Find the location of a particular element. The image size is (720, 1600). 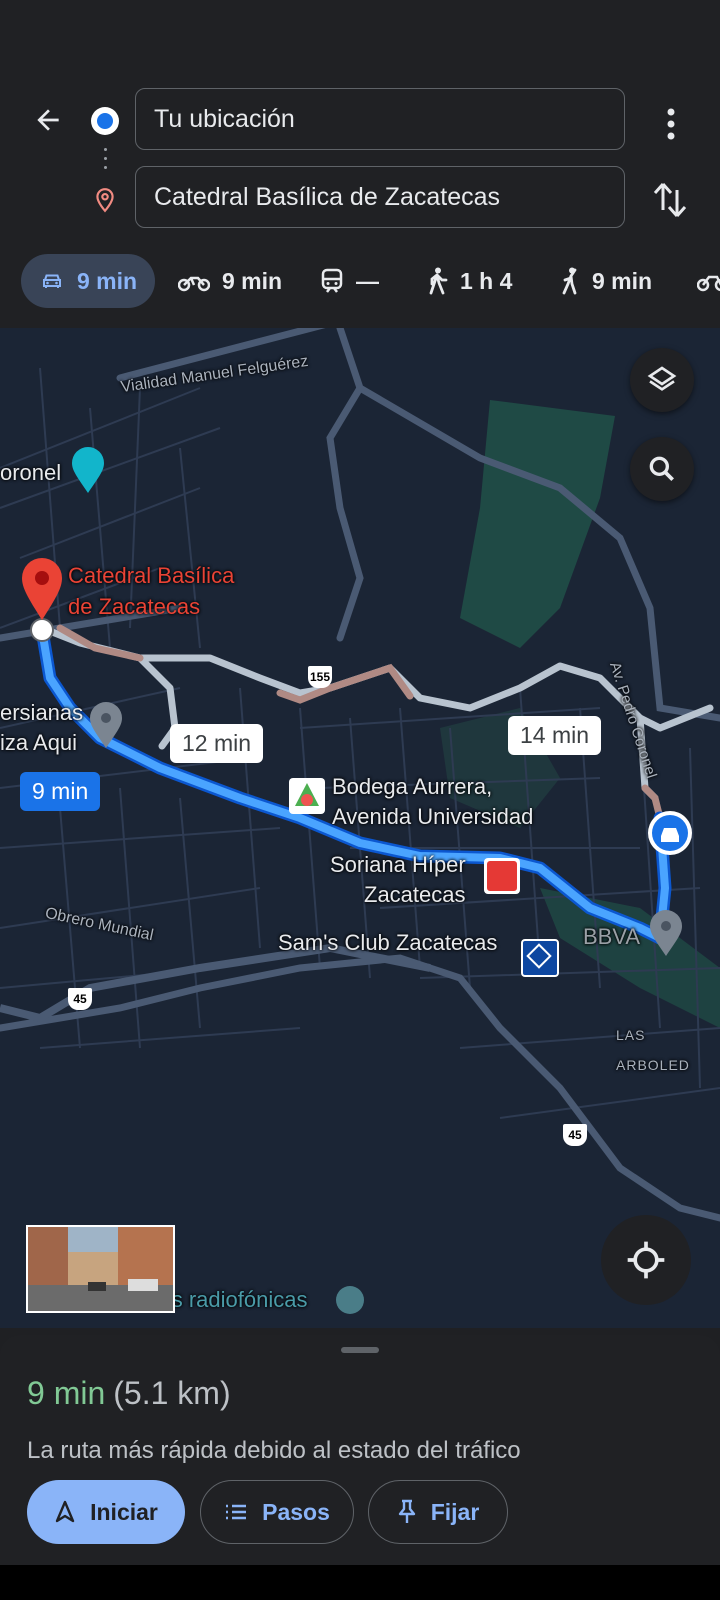

area-label-arboledas: LAS ARBOLED is located at coordinates (653, 1050).